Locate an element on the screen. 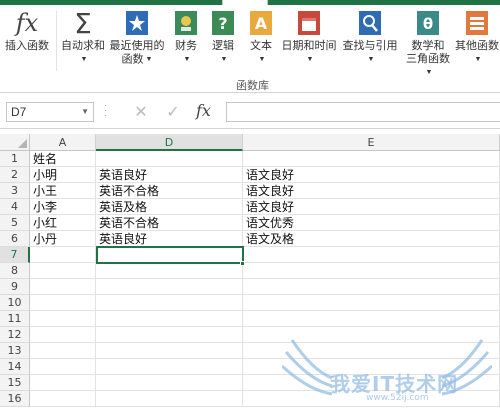 The height and width of the screenshot is (411, 500). row-header-2: 2 is located at coordinates (15, 175).